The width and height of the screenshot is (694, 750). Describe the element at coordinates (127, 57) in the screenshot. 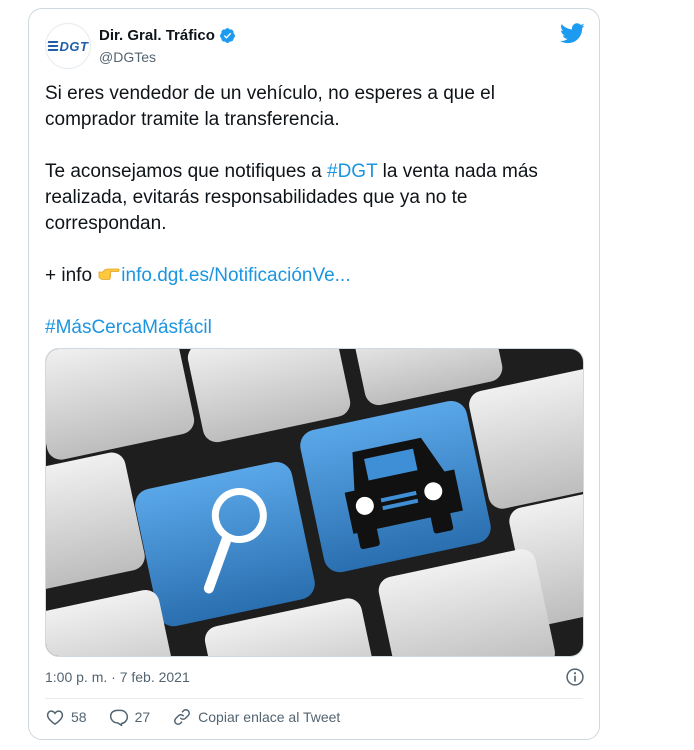

I see `handle: @DGTes` at that location.